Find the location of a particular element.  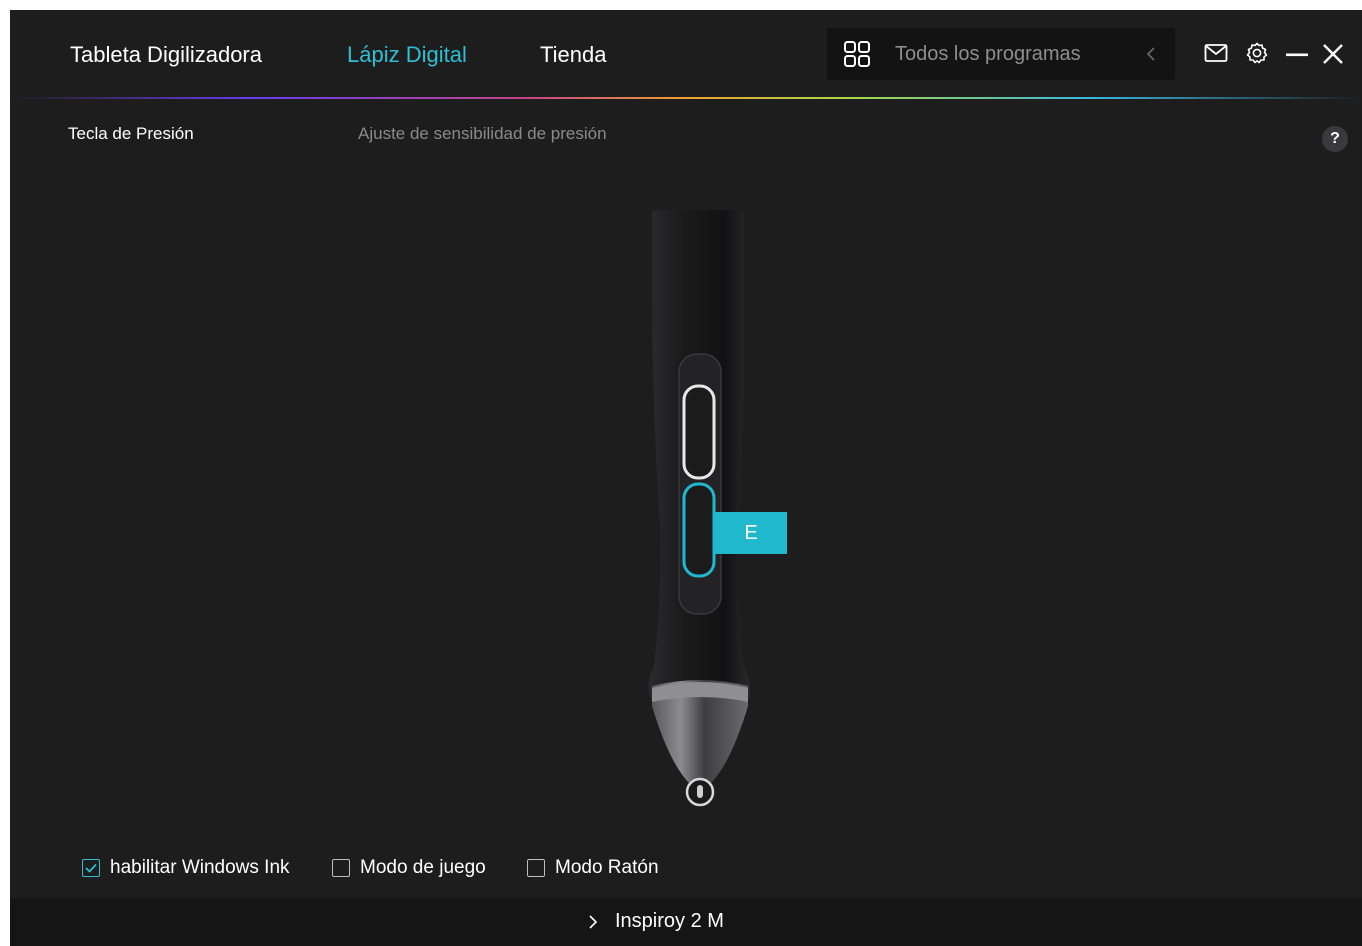

windows-ink-checkbox: habilitar Windows Ink is located at coordinates (202, 868).